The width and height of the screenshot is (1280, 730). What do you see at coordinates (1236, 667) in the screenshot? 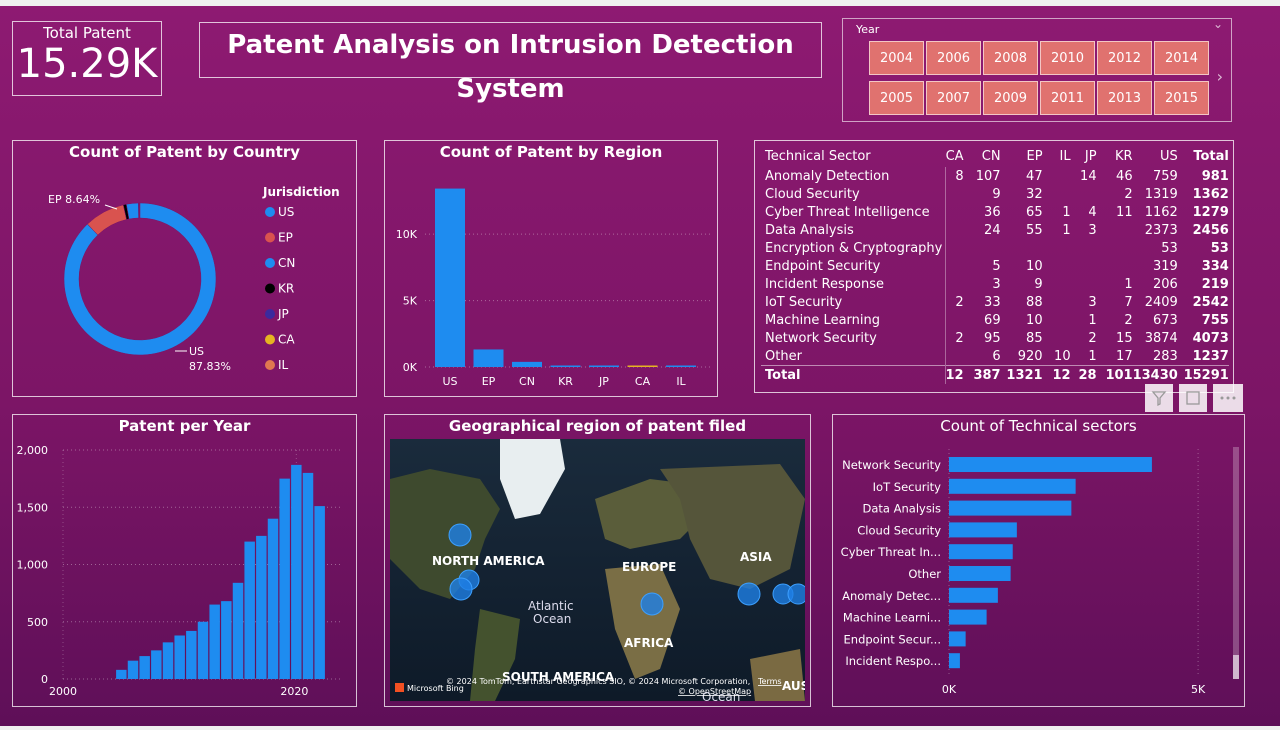
I see `scrollbar-thumb` at bounding box center [1236, 667].